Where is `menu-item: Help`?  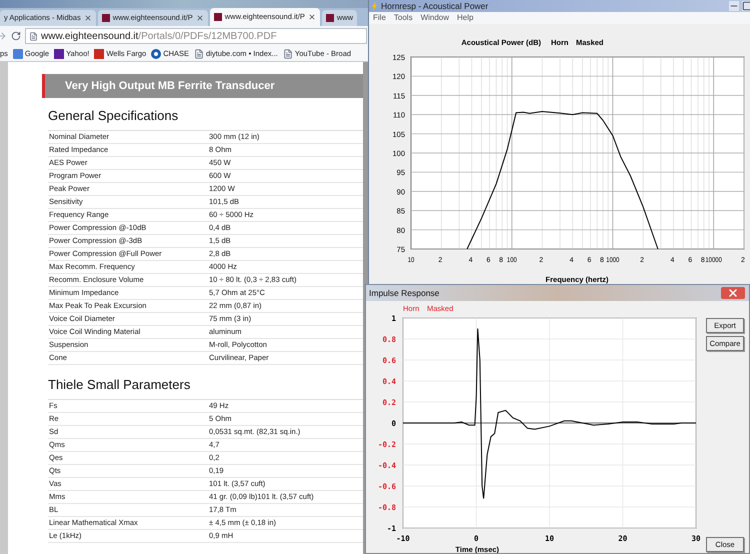
menu-item: Help is located at coordinates (465, 18).